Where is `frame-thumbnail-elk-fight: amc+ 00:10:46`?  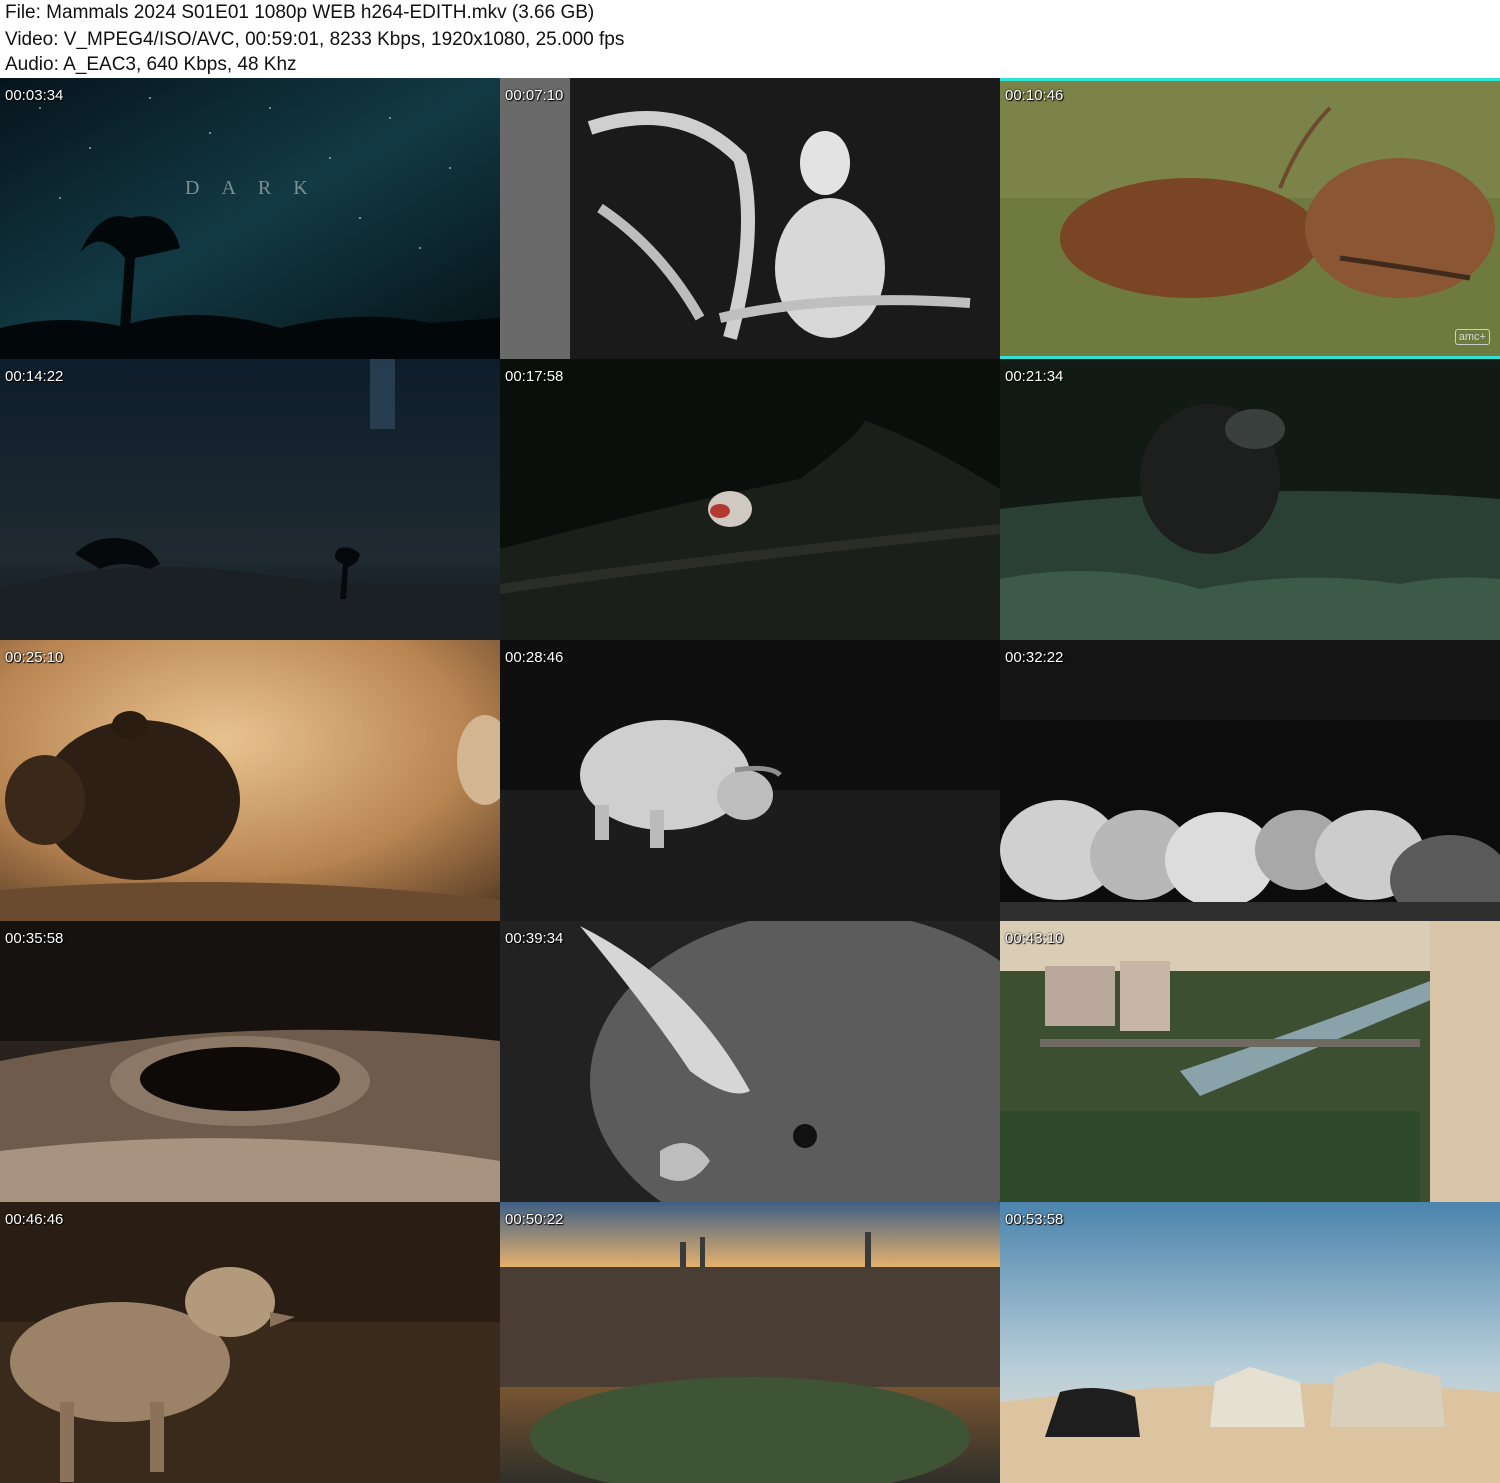 frame-thumbnail-elk-fight: amc+ 00:10:46 is located at coordinates (1250, 218).